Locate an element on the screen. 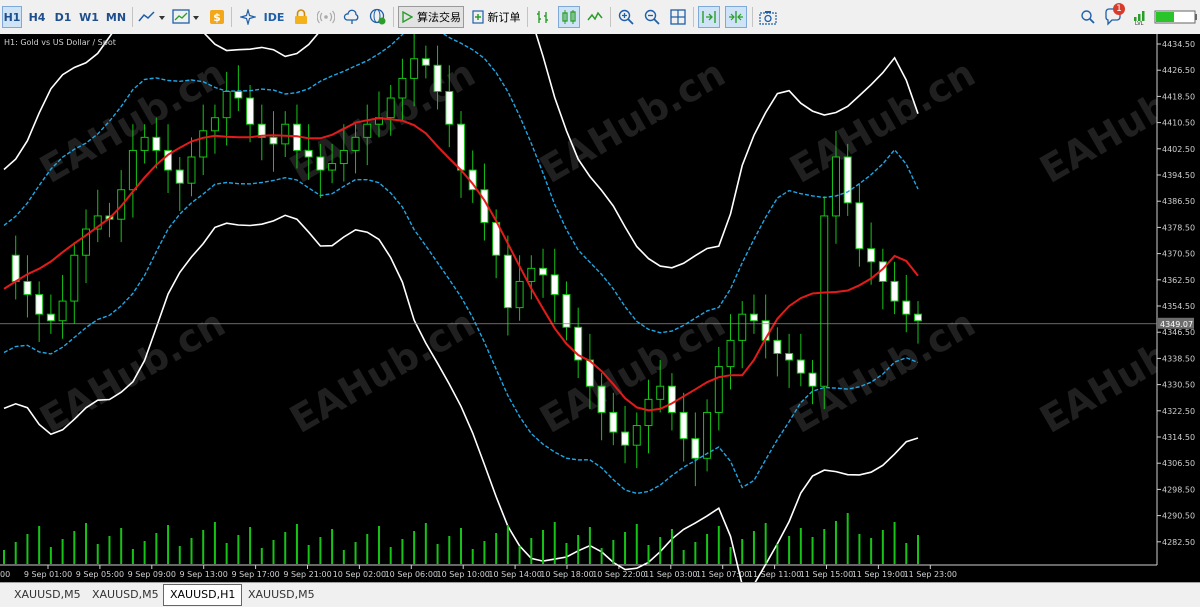 This screenshot has height=607, width=1200. timeframe-w1-button: W1 is located at coordinates (89, 17).